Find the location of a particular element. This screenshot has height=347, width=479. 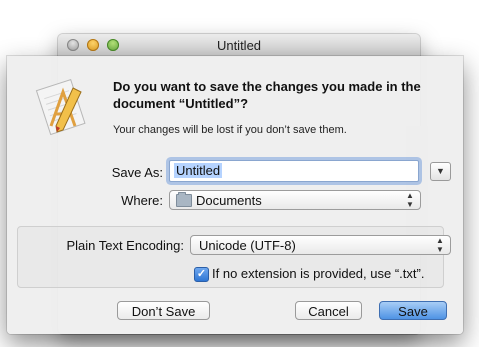

dont-save-button: Don’t Save is located at coordinates (163, 310).